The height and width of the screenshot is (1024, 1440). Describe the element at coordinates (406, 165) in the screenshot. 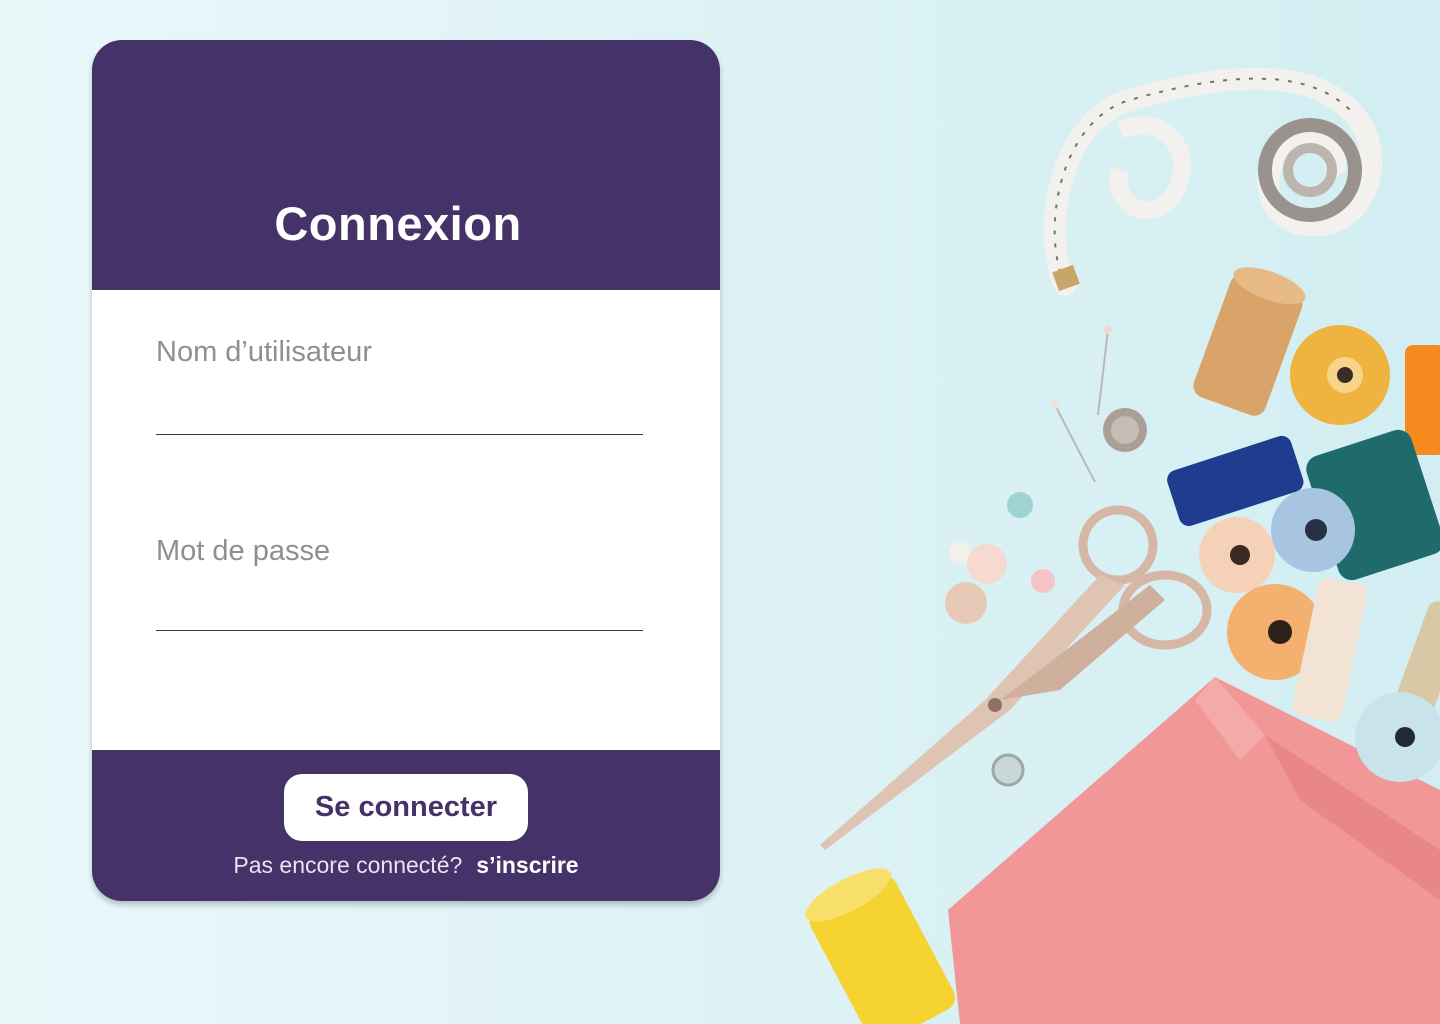

I see `login-card-header: Connexion` at that location.